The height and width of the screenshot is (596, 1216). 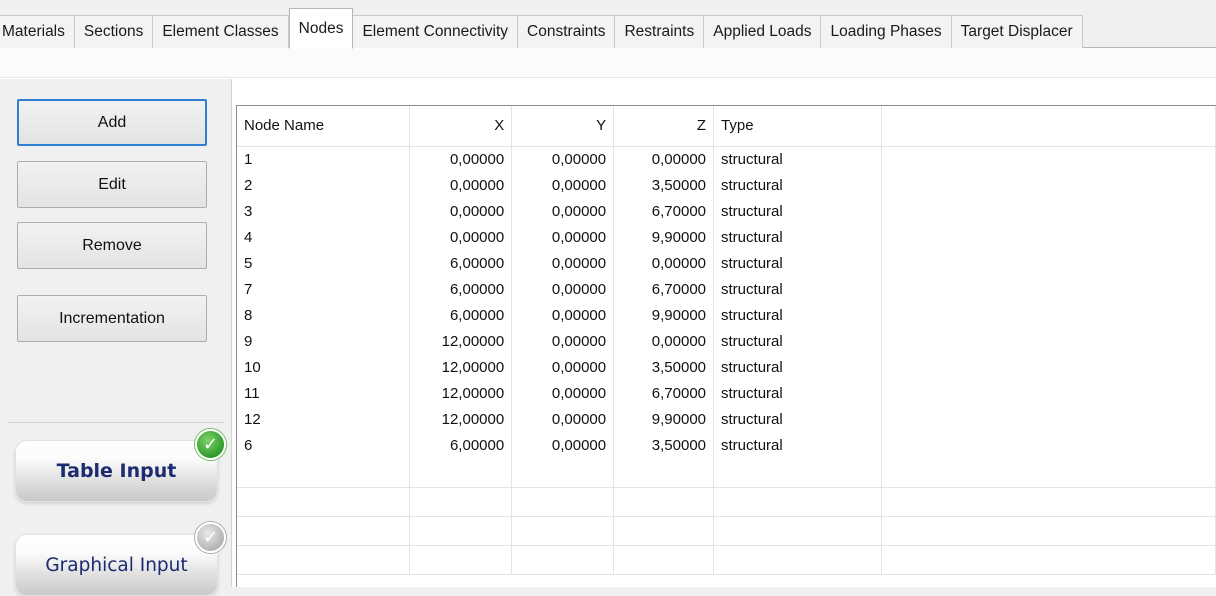 I want to click on table-row: 2 0,00000 0,00000 3,50000 structural, so click(x=726, y=185).